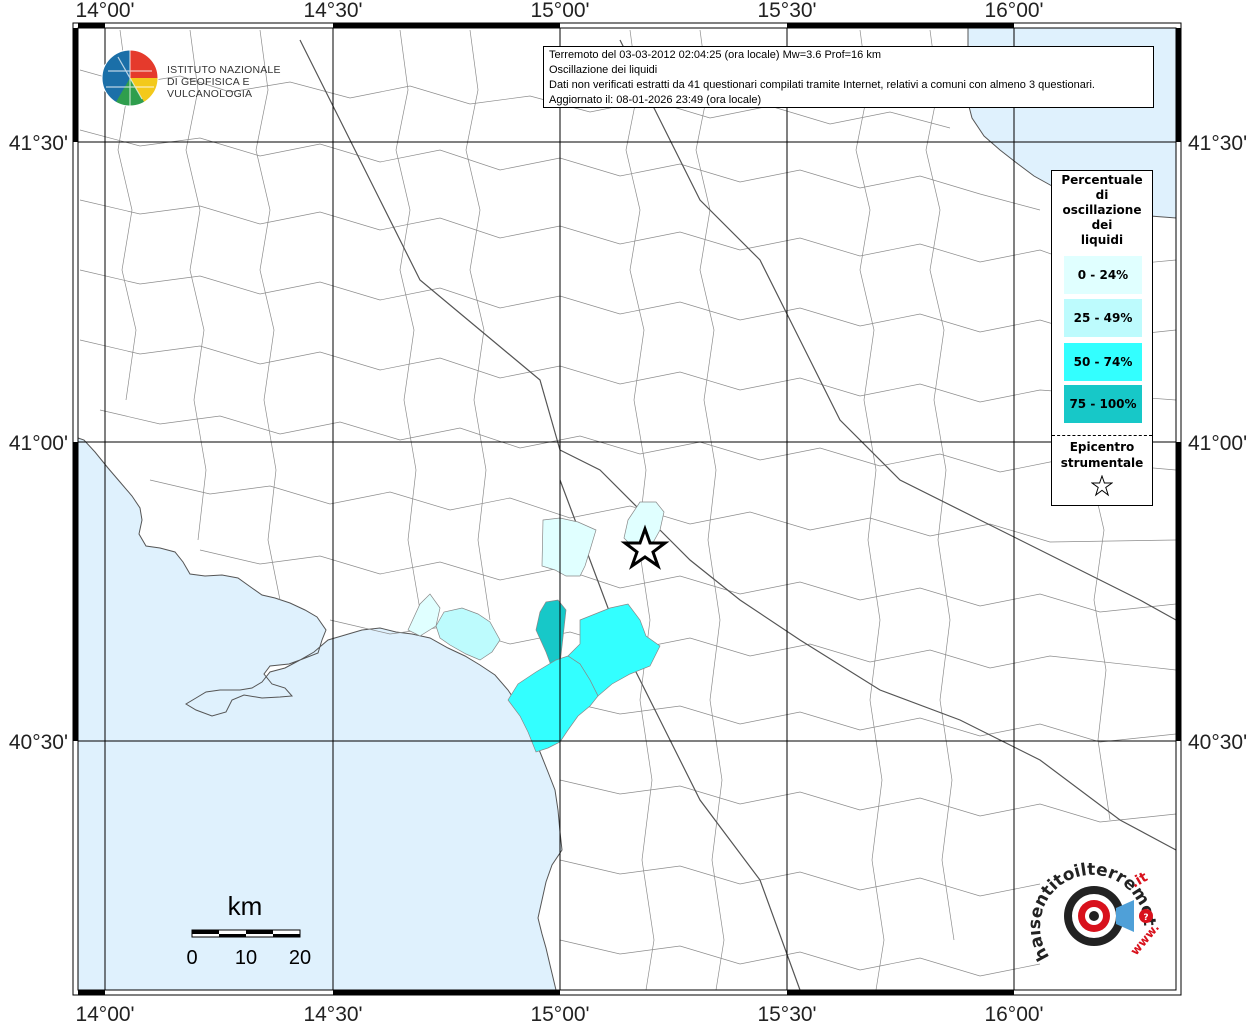  Describe the element at coordinates (210, 88) in the screenshot. I see `ingv-name-line2: DI GEOFISICA E VULCANOLOGIA` at that location.